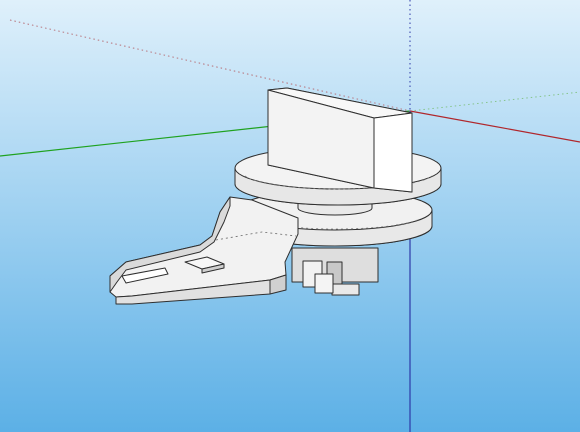  What do you see at coordinates (393, 152) in the screenshot?
I see `top-block-front-face` at bounding box center [393, 152].